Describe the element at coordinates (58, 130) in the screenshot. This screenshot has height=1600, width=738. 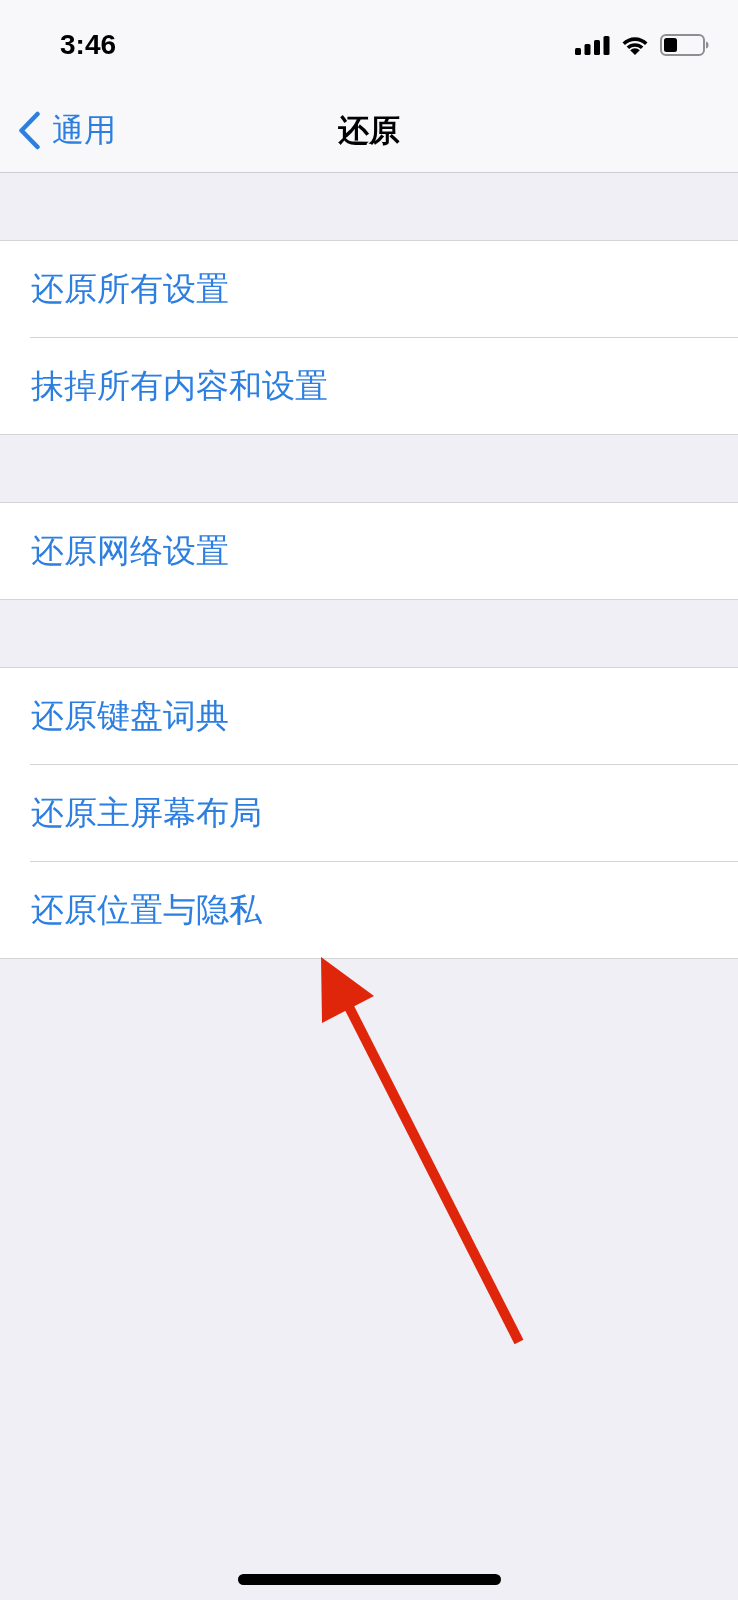
I see `back-button: 通用` at that location.